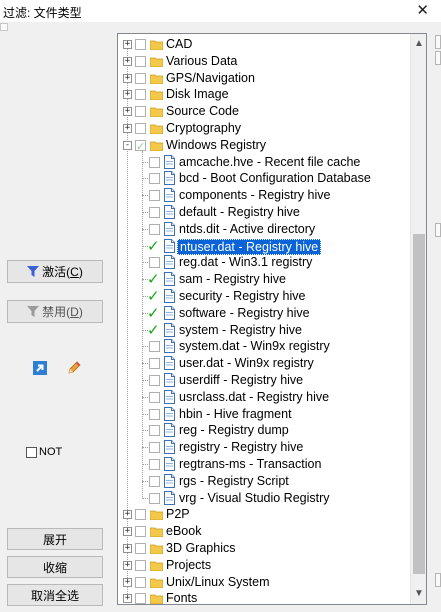 Image resolution: width=441 pixels, height=612 pixels. Describe the element at coordinates (263, 565) in the screenshot. I see `tree-folder-item: + Projects` at that location.